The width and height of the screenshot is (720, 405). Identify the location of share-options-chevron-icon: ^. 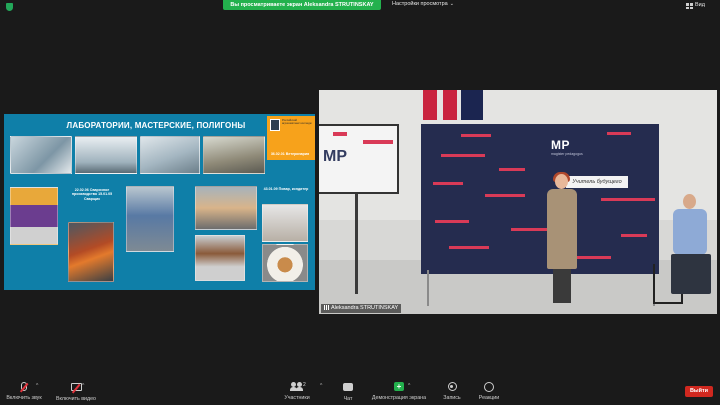
(409, 386).